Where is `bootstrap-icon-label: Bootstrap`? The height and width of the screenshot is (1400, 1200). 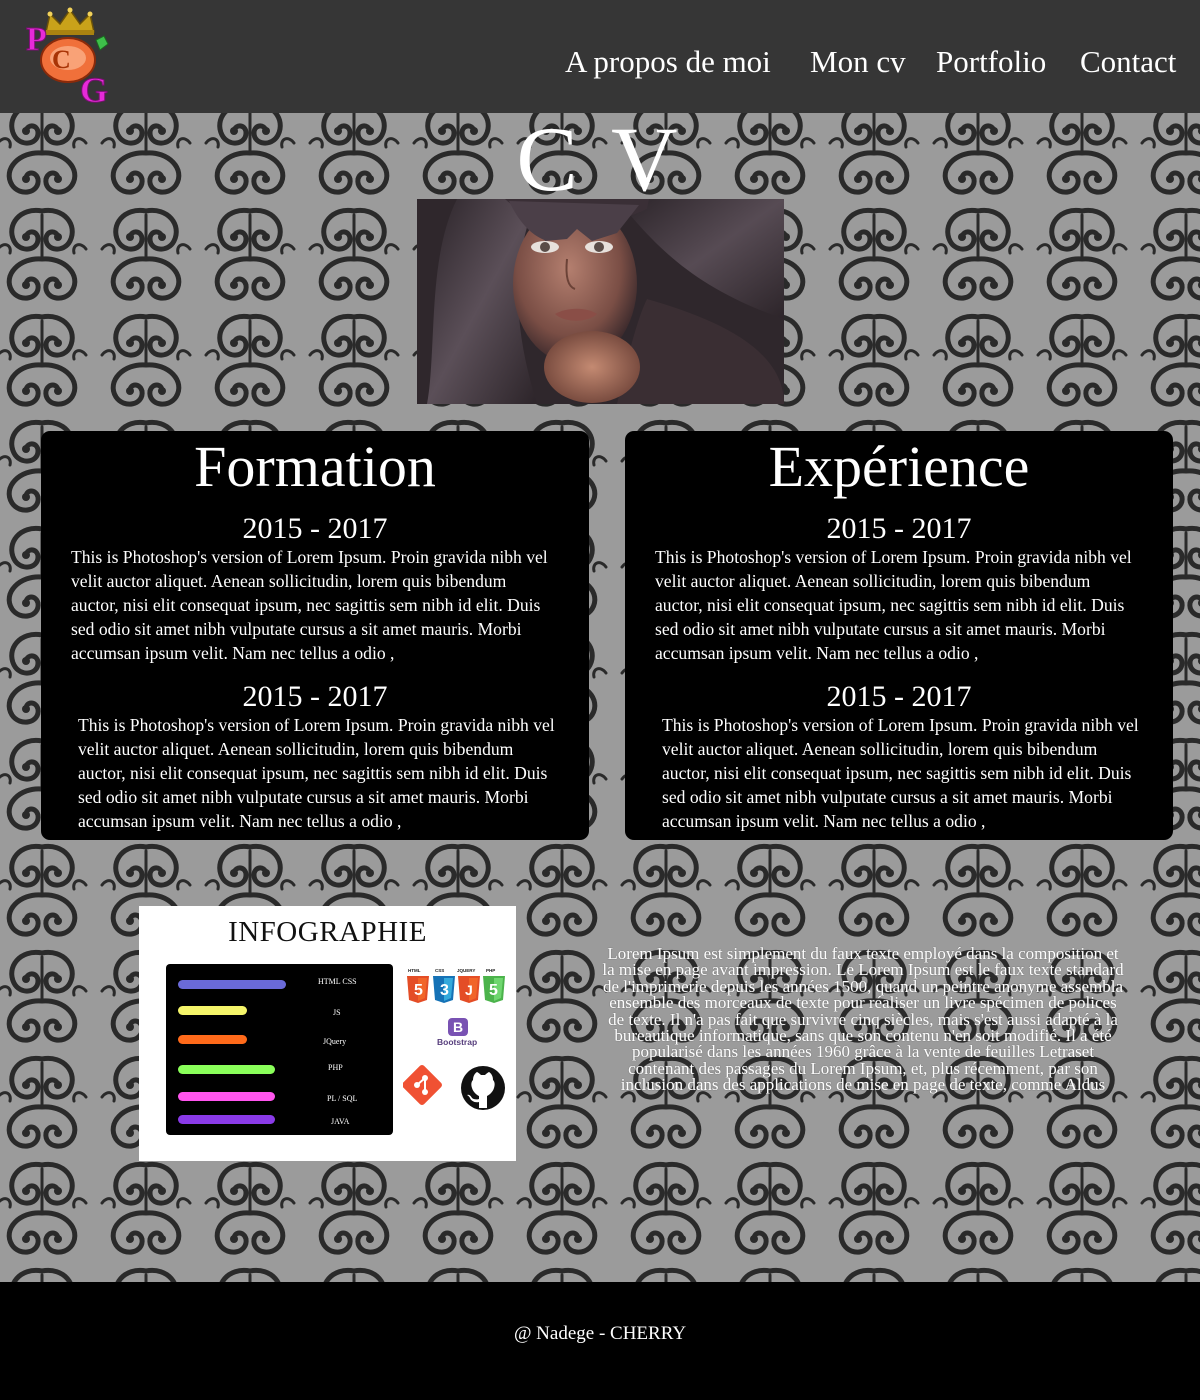
bootstrap-icon-label: Bootstrap is located at coordinates (457, 1042).